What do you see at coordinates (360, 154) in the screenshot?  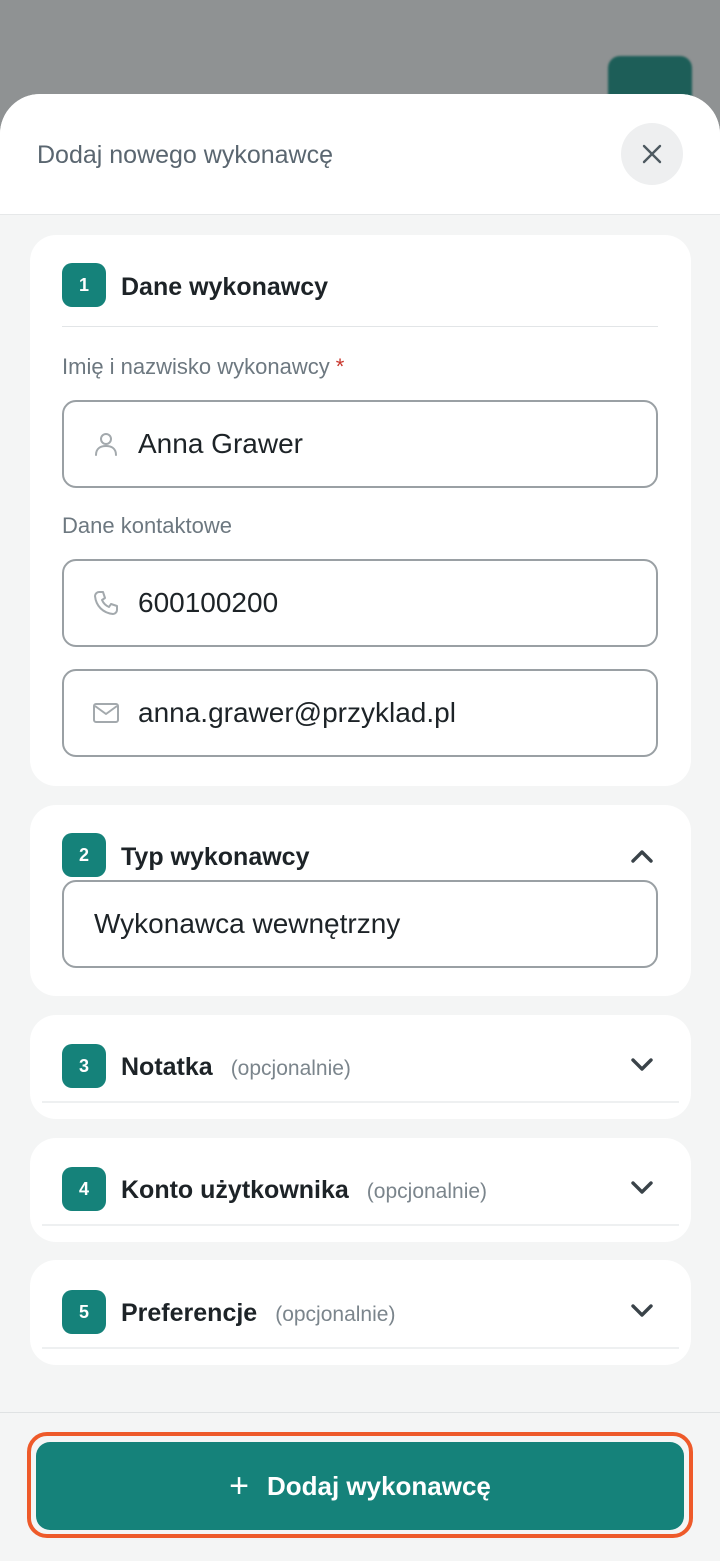 I see `sheet-header: Dodaj nowego wykonawcę` at bounding box center [360, 154].